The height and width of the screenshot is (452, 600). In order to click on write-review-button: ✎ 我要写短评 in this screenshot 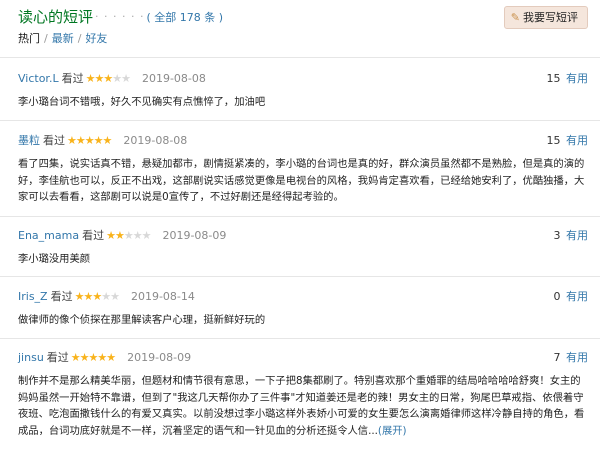, I will do `click(545, 17)`.